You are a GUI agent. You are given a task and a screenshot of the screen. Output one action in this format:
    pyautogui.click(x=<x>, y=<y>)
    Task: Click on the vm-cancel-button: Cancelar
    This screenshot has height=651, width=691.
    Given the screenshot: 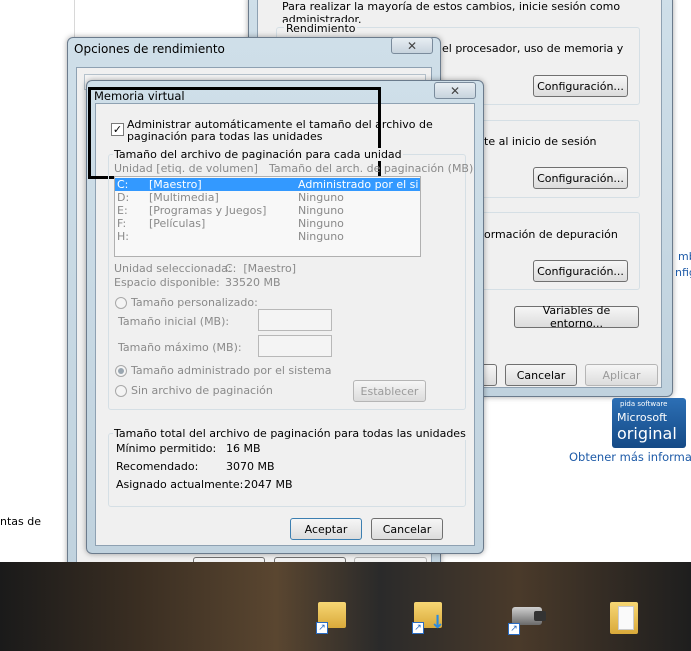 What is the action you would take?
    pyautogui.click(x=407, y=529)
    